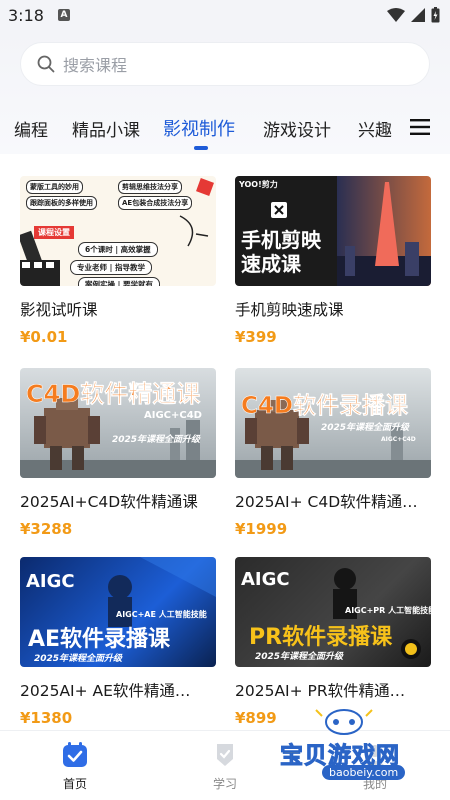 The width and height of the screenshot is (450, 800). Describe the element at coordinates (119, 281) in the screenshot. I see `thumb-tag: 案例实操 | 要学就有` at that location.